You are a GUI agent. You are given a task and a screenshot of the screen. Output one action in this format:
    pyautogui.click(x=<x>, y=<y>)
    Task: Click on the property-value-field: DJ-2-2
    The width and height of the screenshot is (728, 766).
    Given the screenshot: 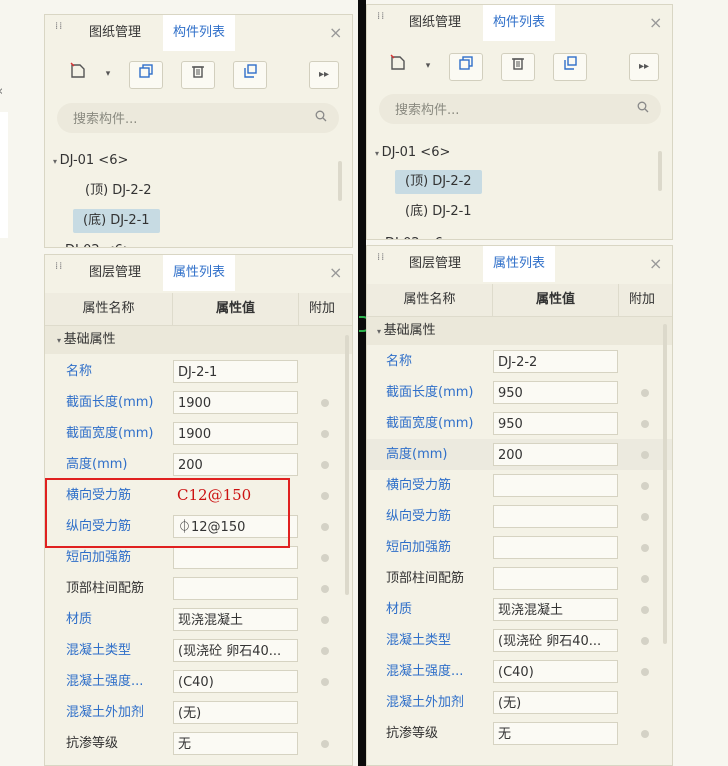 What is the action you would take?
    pyautogui.click(x=555, y=361)
    